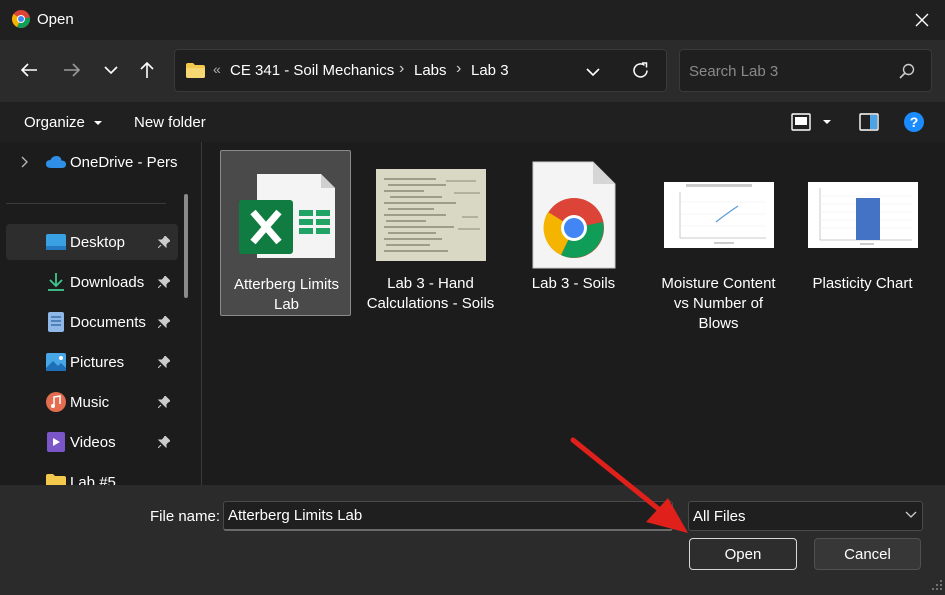 This screenshot has height=595, width=945. I want to click on window-title: Open, so click(55, 19).